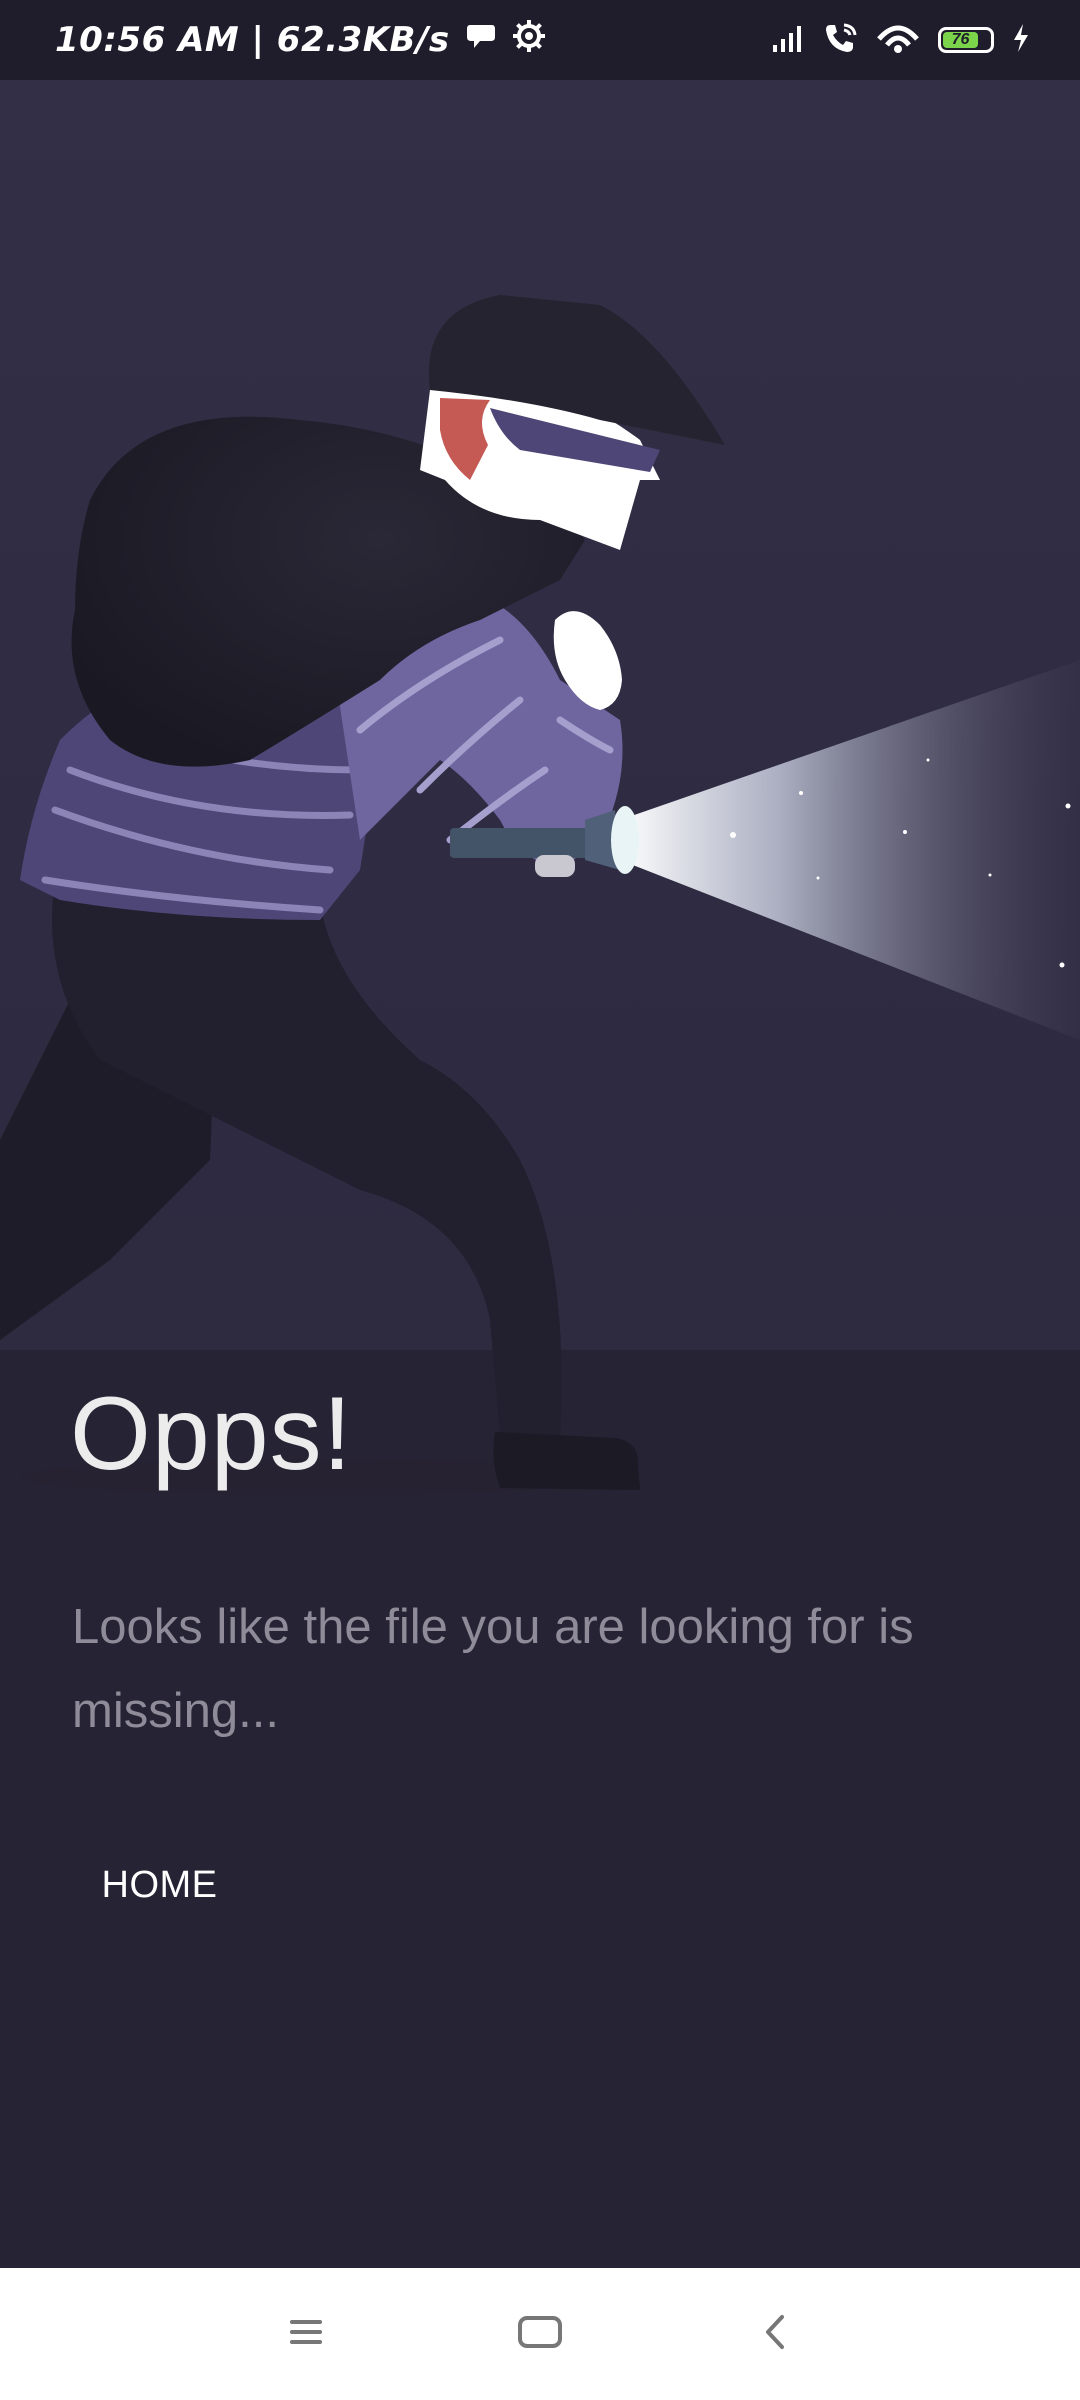  I want to click on home-square-icon, so click(540, 2334).